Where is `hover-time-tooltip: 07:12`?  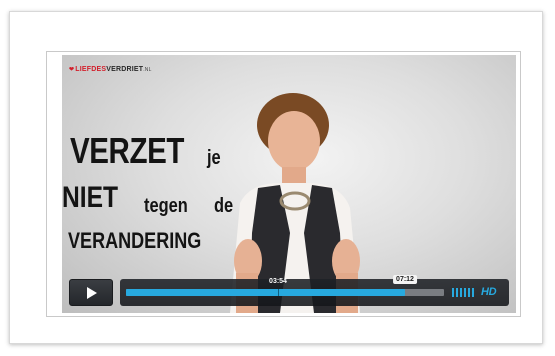 hover-time-tooltip: 07:12 is located at coordinates (405, 279).